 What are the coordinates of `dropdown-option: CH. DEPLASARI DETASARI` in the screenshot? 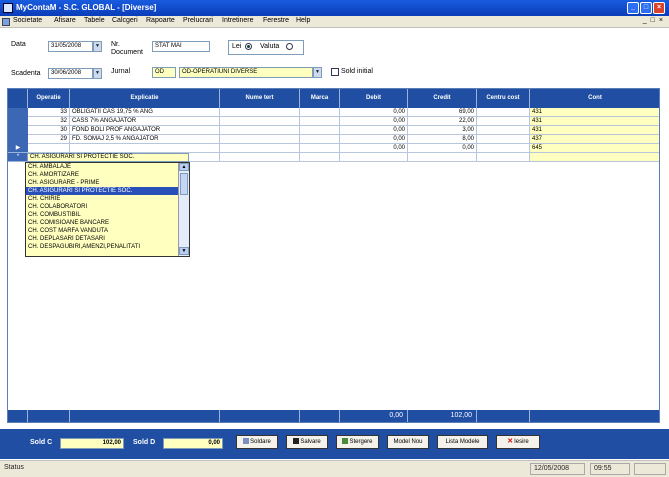 It's located at (102, 239).